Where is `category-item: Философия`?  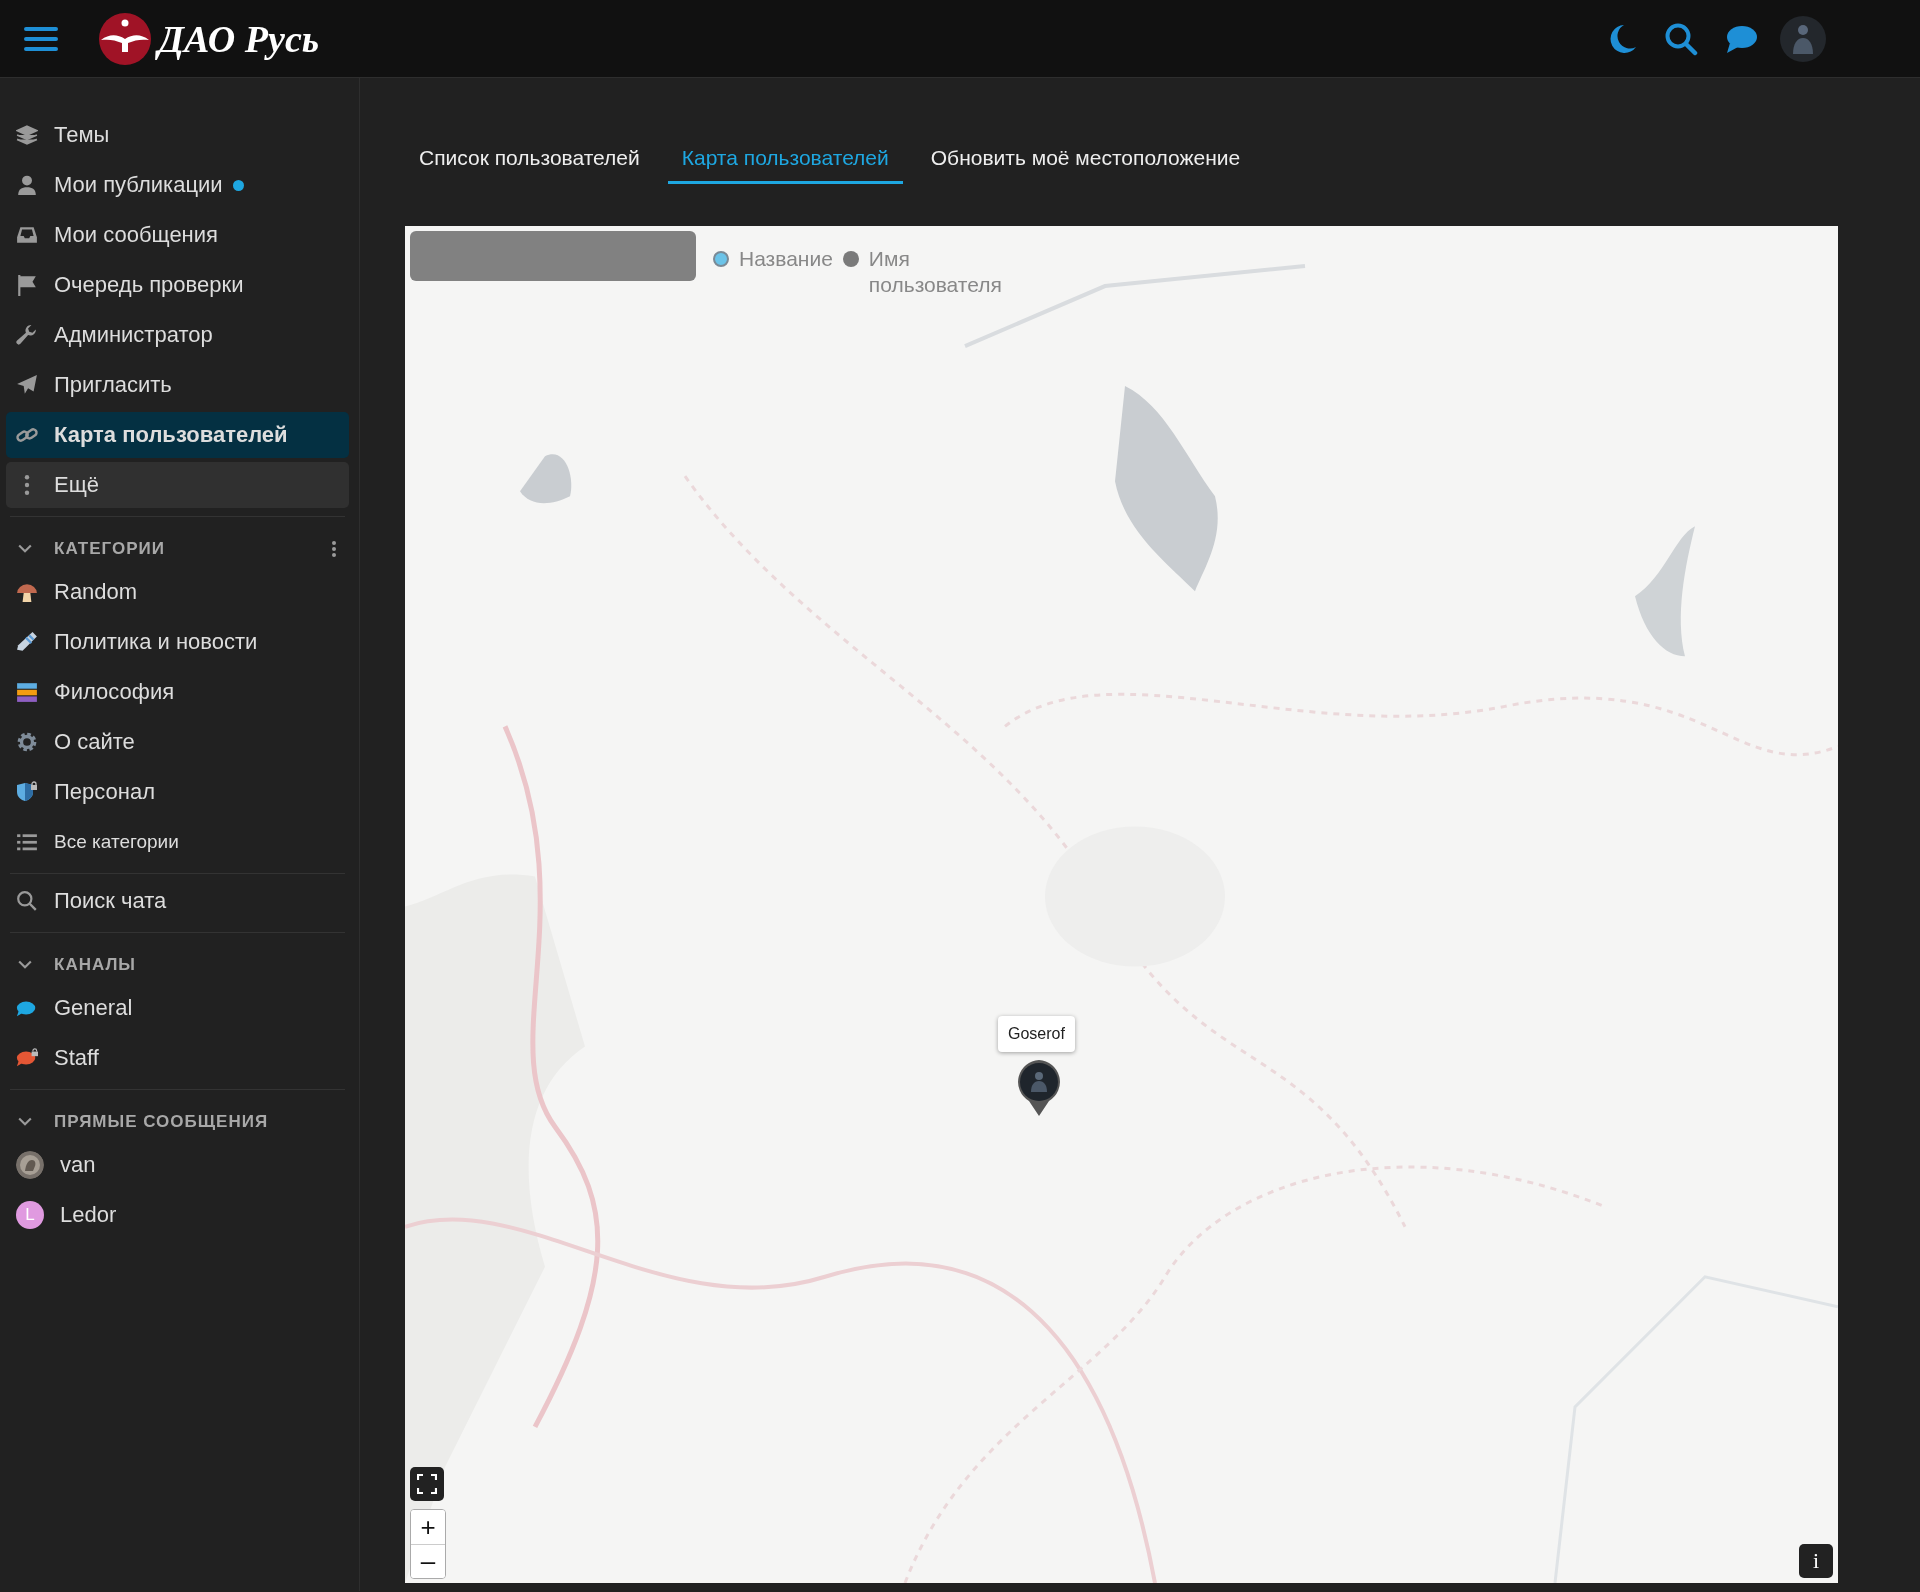
category-item: Философия is located at coordinates (177, 692).